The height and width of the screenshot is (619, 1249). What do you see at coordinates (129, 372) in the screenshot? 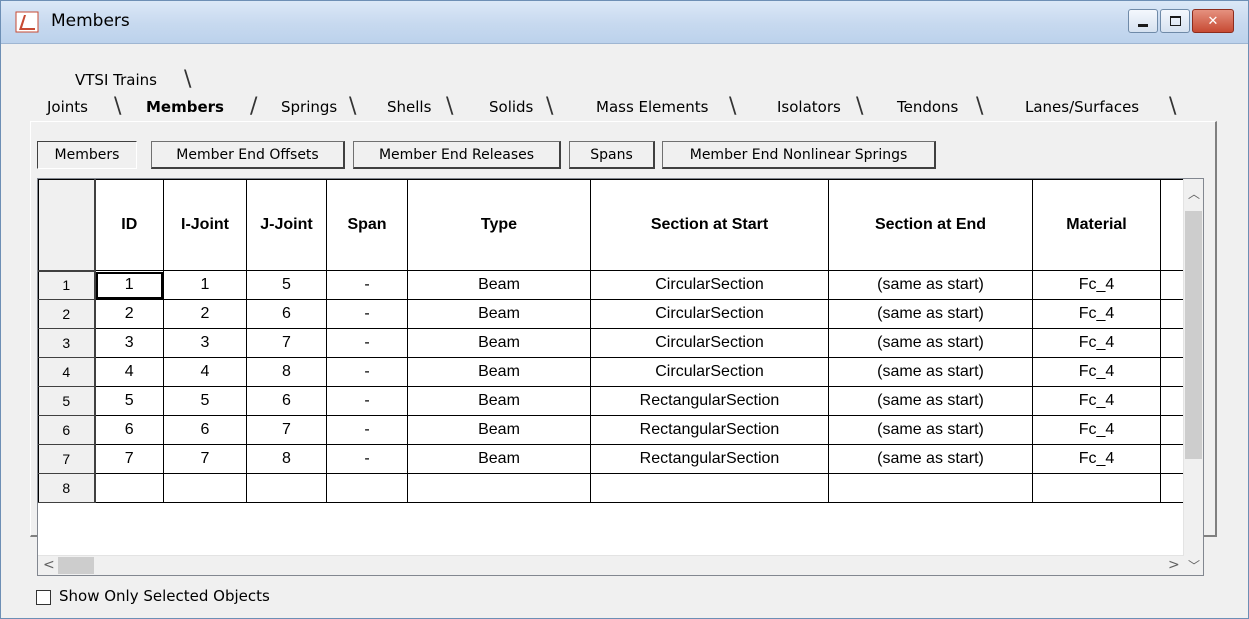
I see `cell-id: 4` at bounding box center [129, 372].